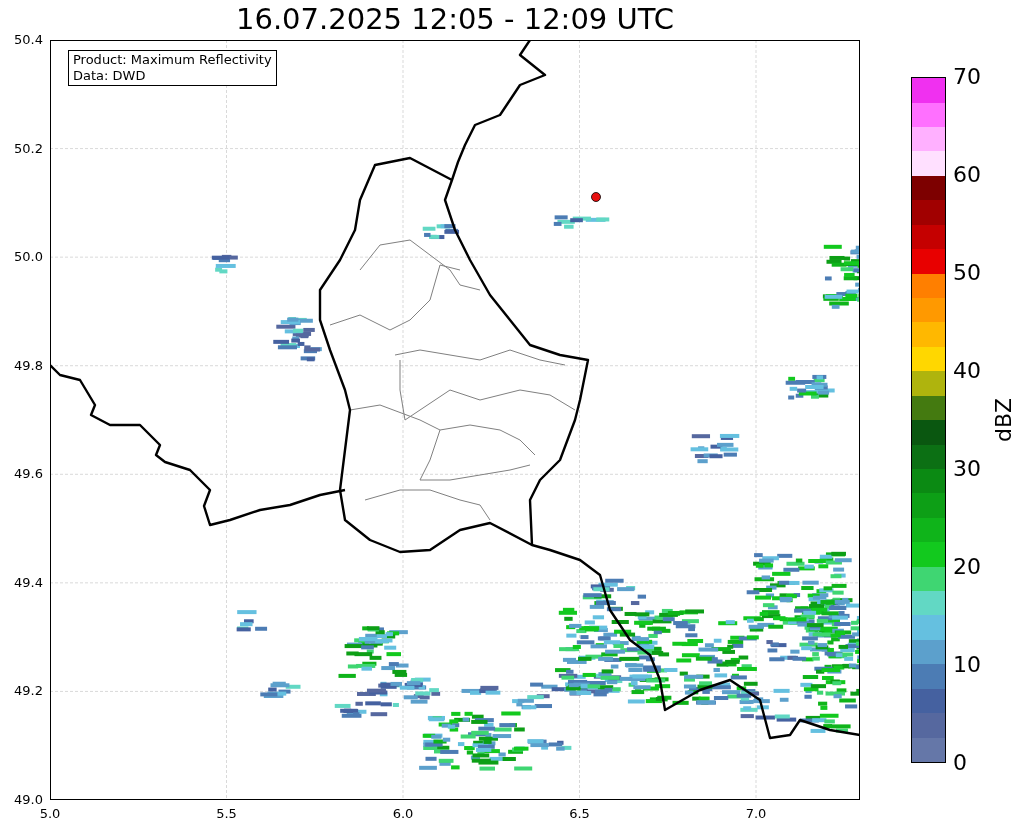 This screenshot has width=1023, height=834. What do you see at coordinates (596, 197) in the screenshot?
I see `location-marker` at bounding box center [596, 197].